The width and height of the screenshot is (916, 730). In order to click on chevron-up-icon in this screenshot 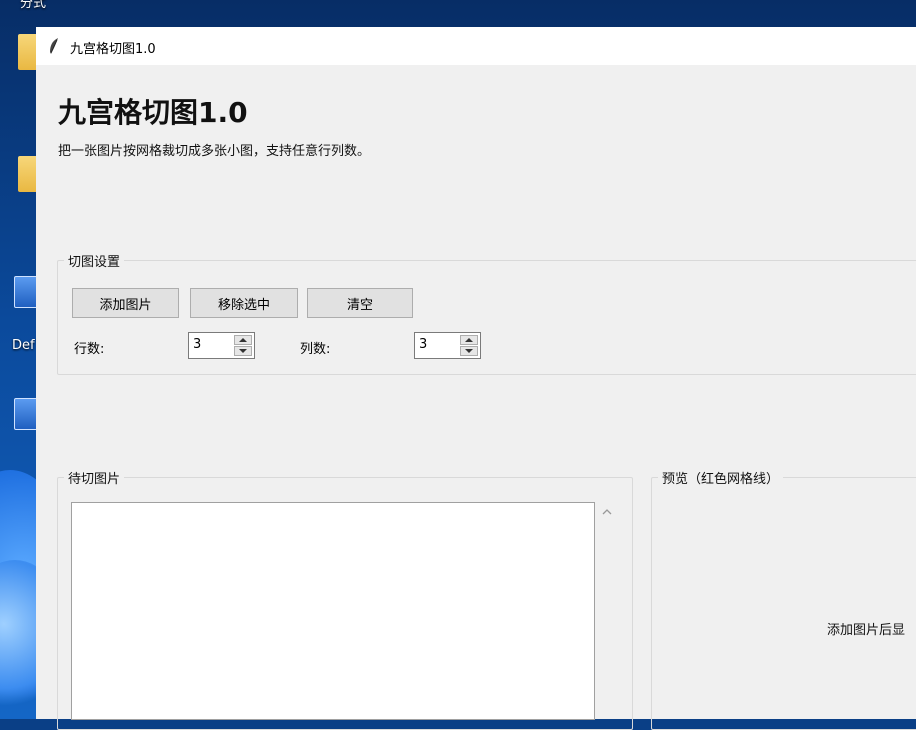, I will do `click(607, 512)`.